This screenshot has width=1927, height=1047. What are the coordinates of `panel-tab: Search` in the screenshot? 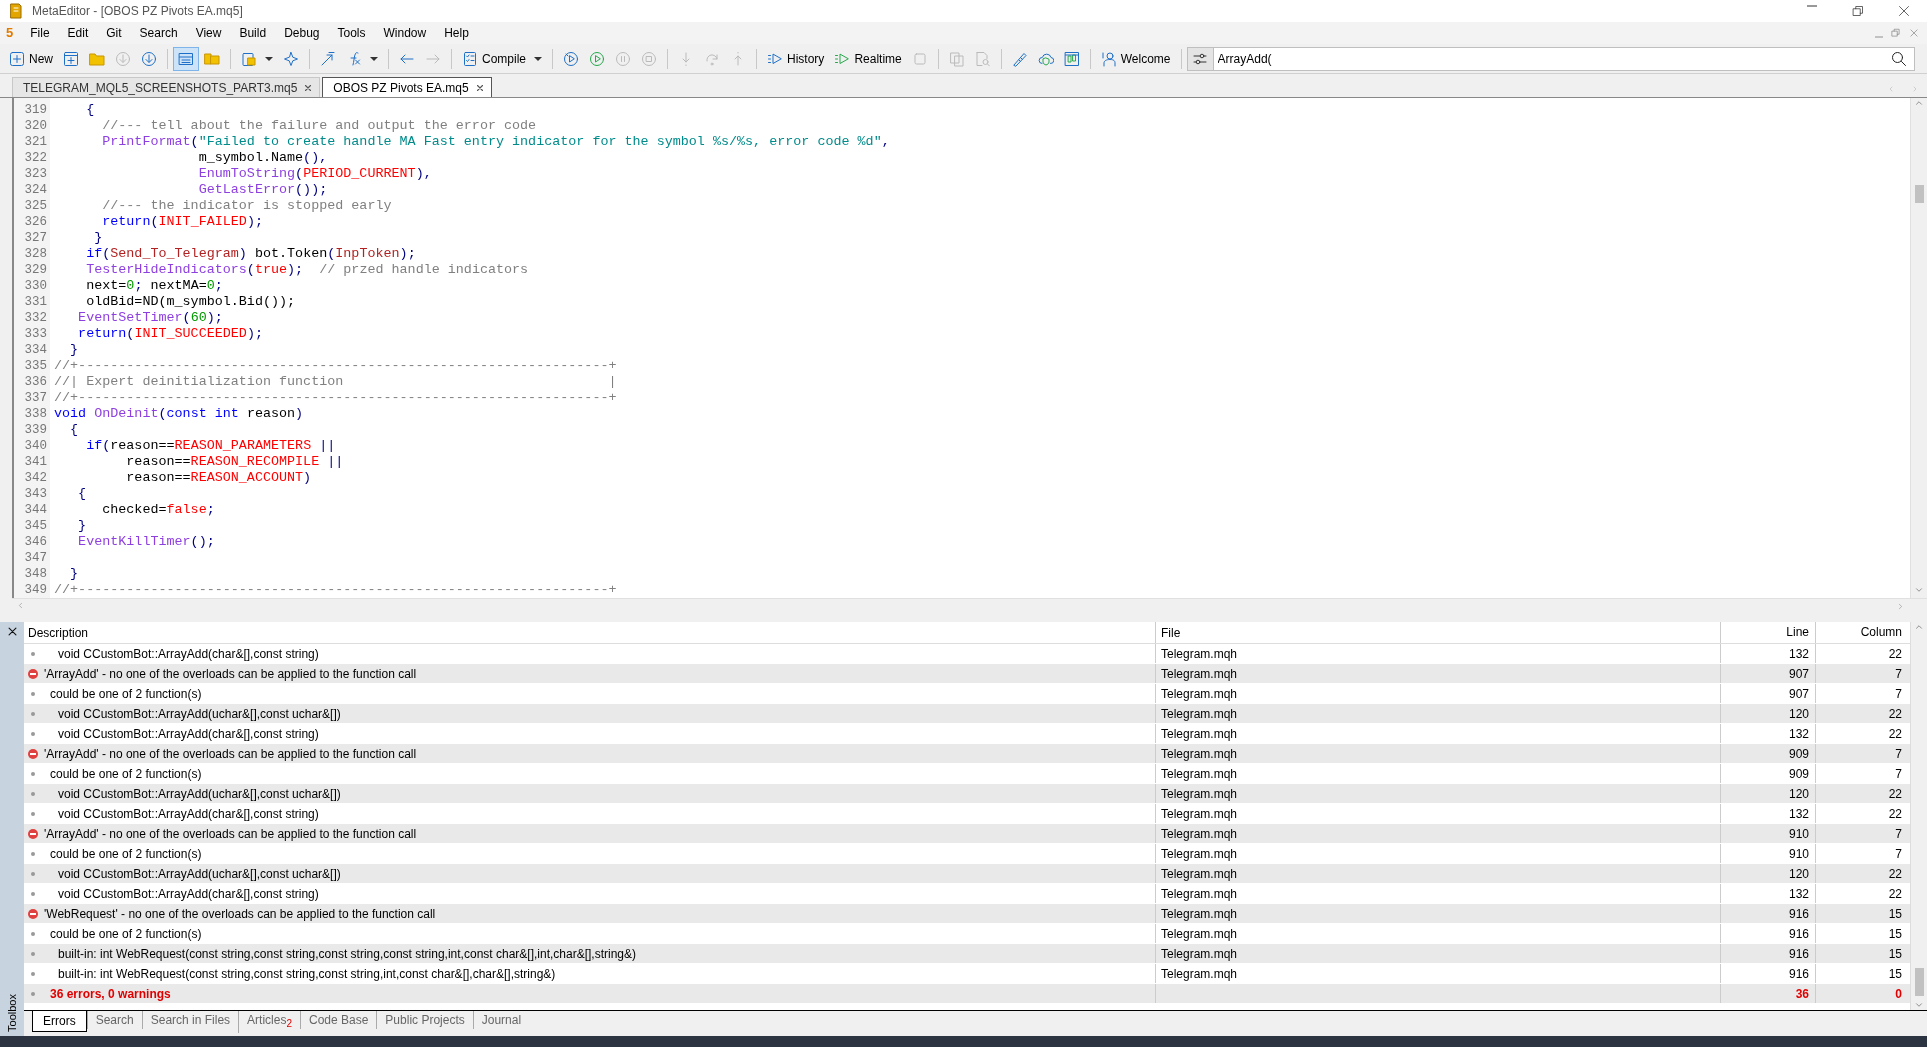 It's located at (114, 1020).